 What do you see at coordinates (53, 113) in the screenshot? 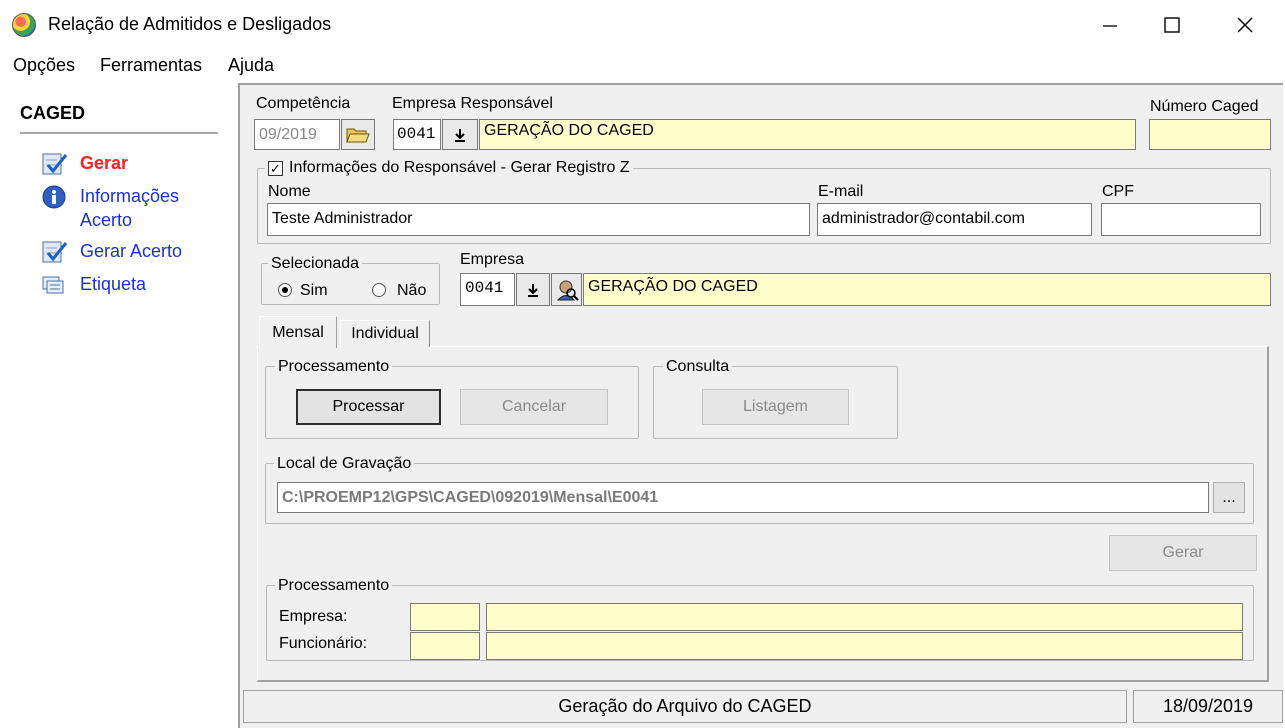
I see `sidebar-title: CAGED` at bounding box center [53, 113].